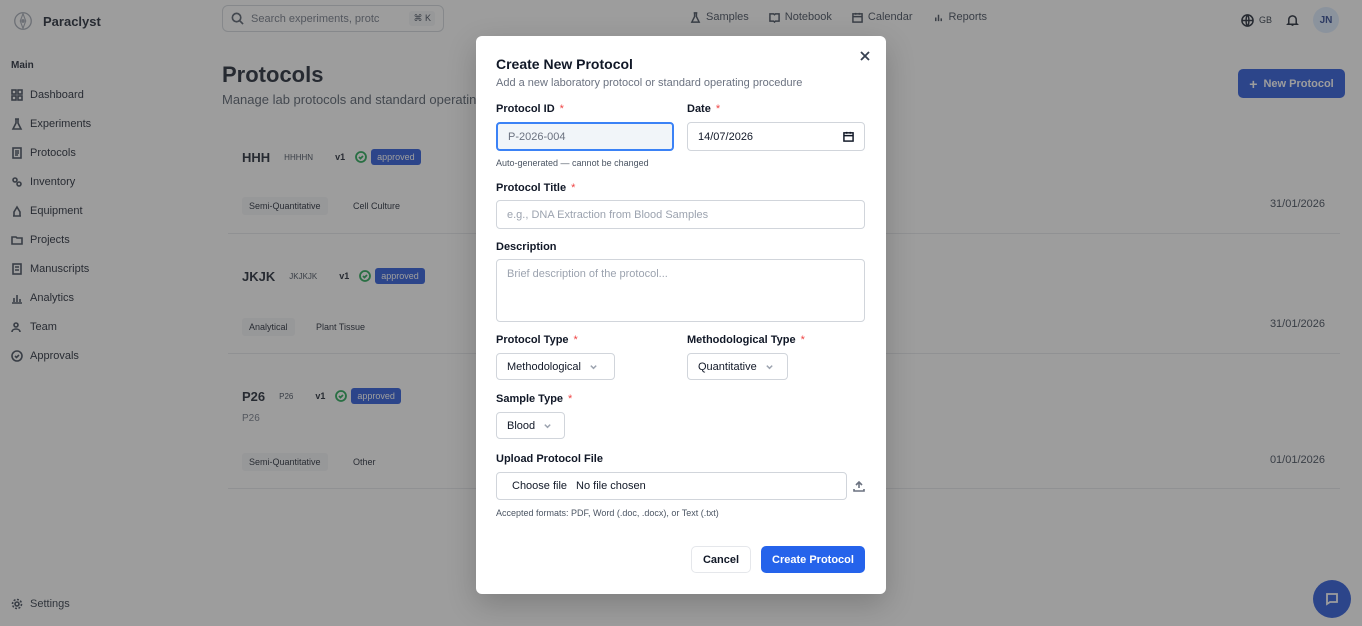  I want to click on create-protocol-button: Create Protocol, so click(813, 559).